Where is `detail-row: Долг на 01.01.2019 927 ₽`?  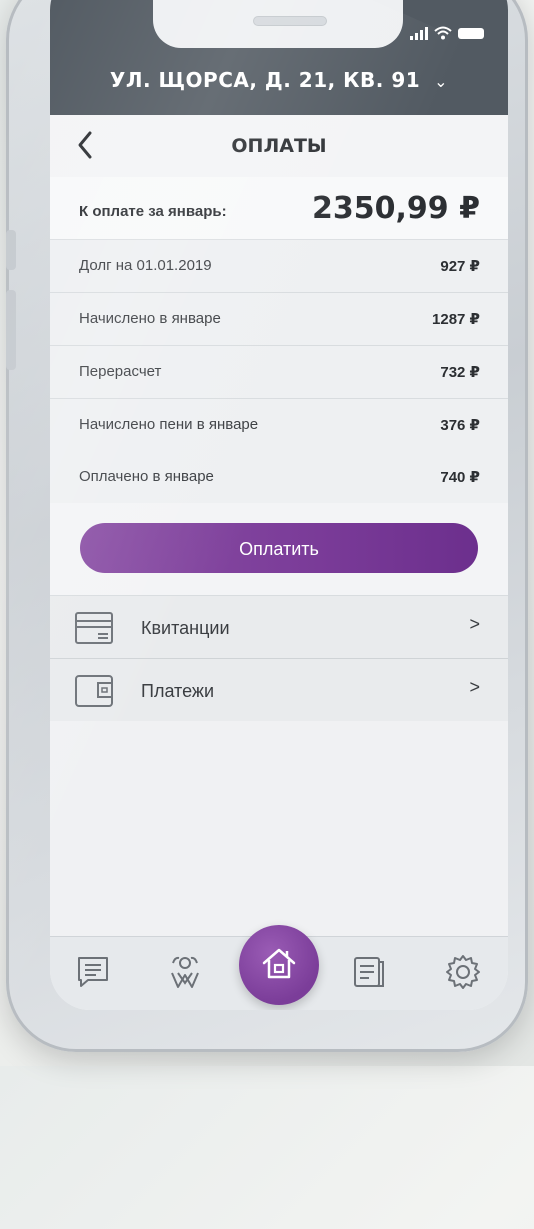 detail-row: Долг на 01.01.2019 927 ₽ is located at coordinates (279, 266).